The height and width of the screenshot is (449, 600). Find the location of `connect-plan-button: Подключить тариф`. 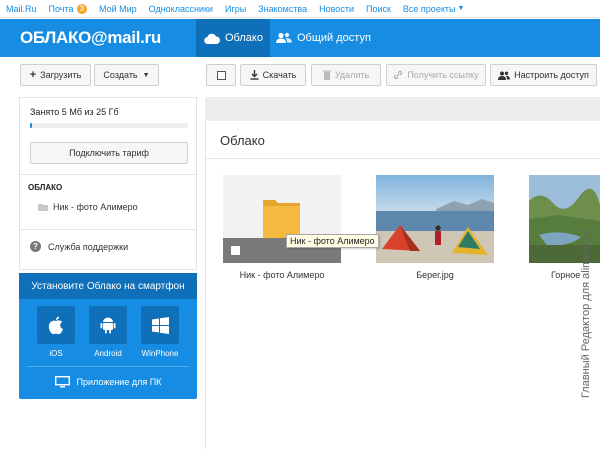

connect-plan-button: Подключить тариф is located at coordinates (109, 153).